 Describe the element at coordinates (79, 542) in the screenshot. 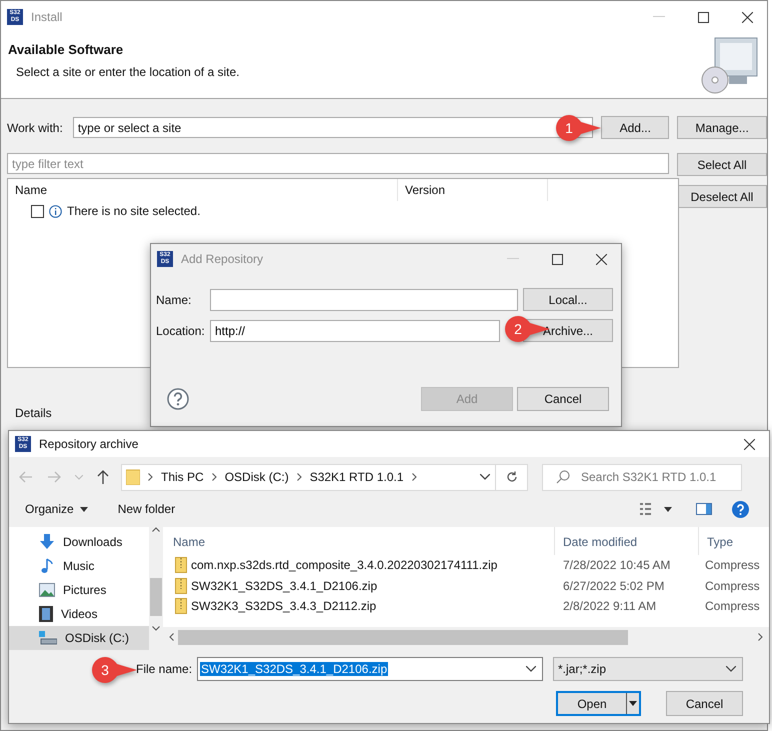

I see `nav-item: Downloads` at that location.